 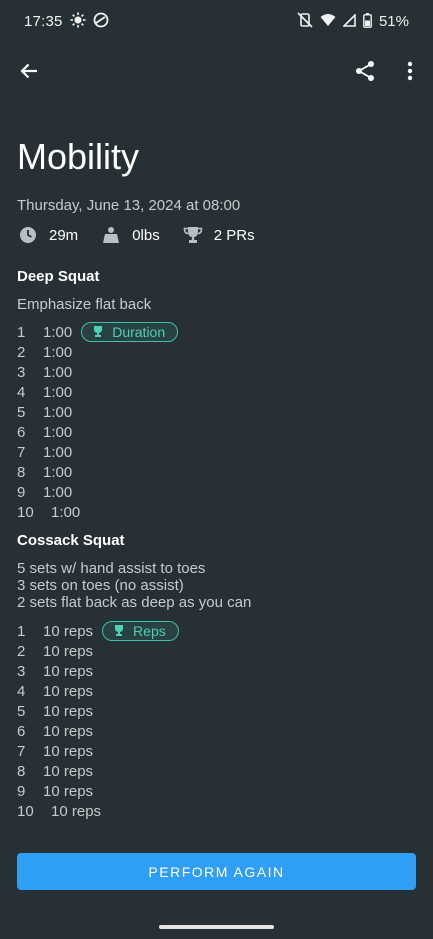 I want to click on set-row: 3 1:00, so click(x=44, y=372).